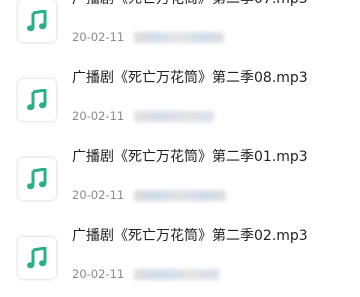 The height and width of the screenshot is (297, 360). What do you see at coordinates (190, 236) in the screenshot?
I see `file-name: 广播剧《死亡万花筒》第二季02.mp3` at bounding box center [190, 236].